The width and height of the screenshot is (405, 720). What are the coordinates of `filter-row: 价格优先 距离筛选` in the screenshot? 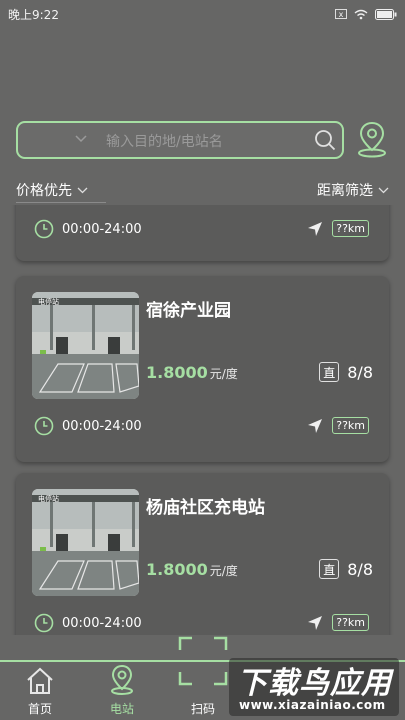 It's located at (202, 191).